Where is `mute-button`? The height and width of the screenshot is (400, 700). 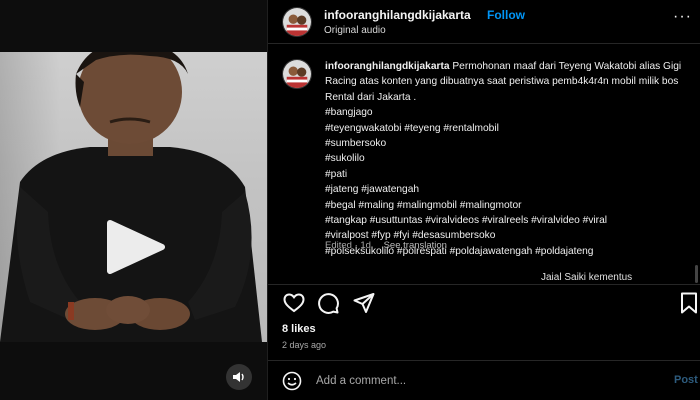 mute-button is located at coordinates (239, 377).